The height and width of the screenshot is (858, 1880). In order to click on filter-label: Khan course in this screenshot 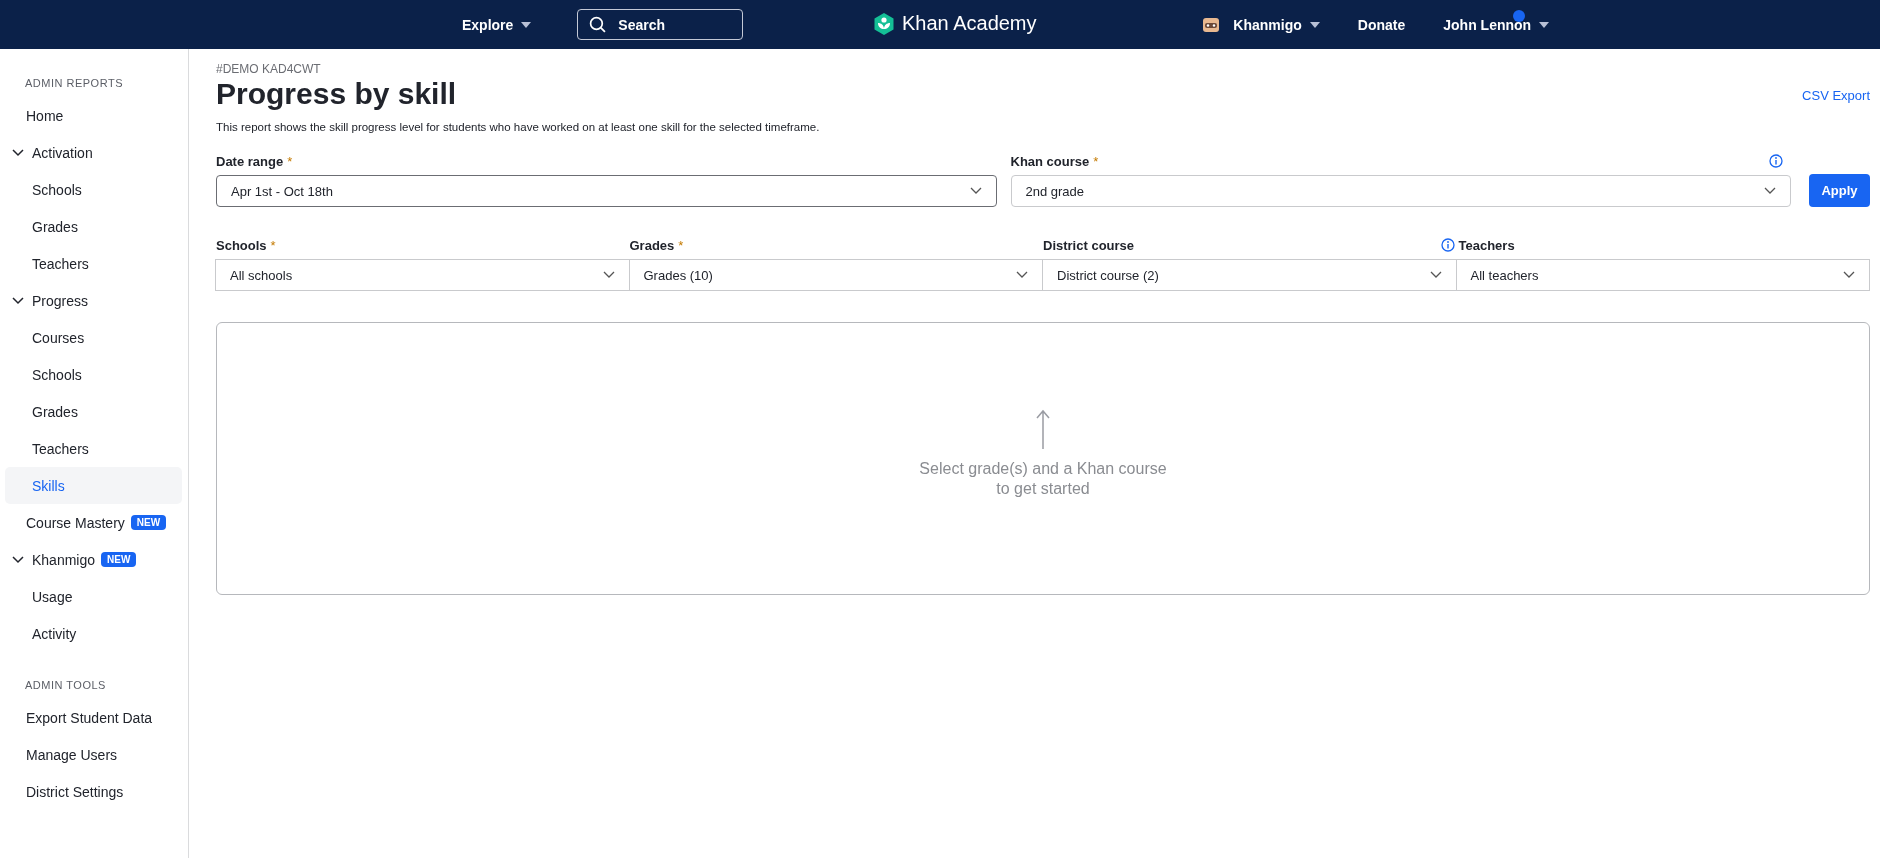, I will do `click(1050, 161)`.